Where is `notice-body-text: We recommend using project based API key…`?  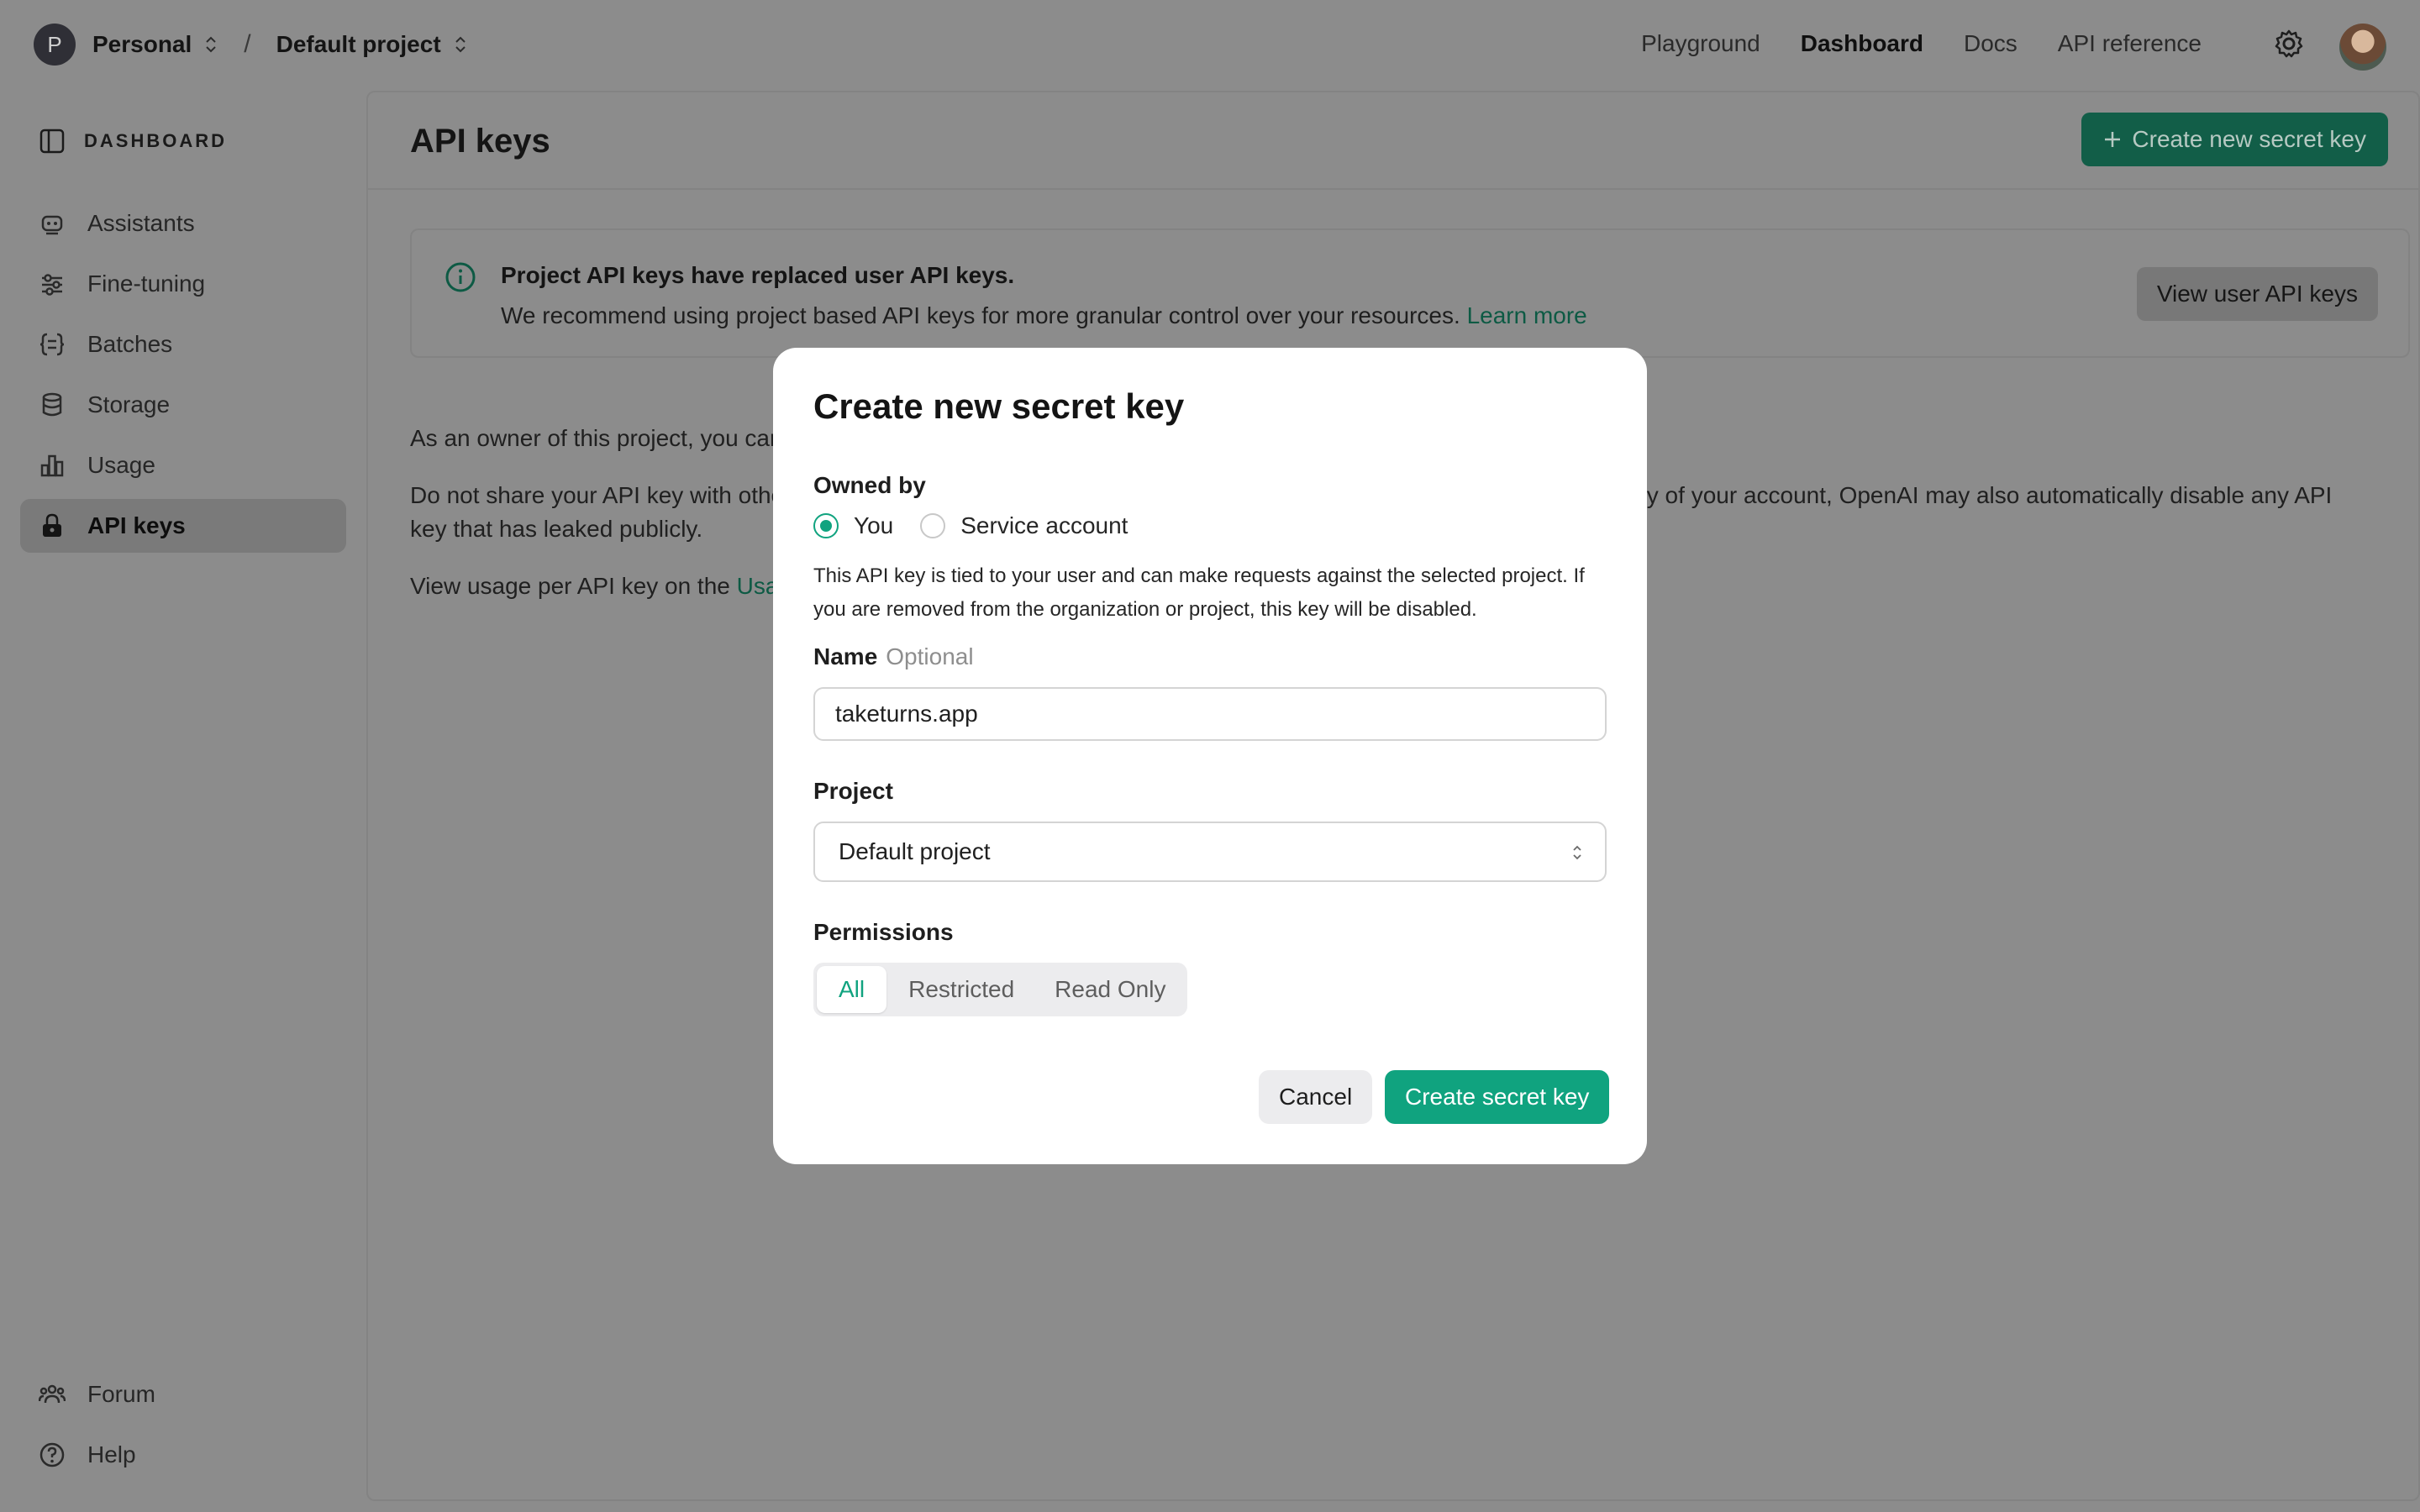
notice-body-text: We recommend using project based API key… is located at coordinates (981, 315).